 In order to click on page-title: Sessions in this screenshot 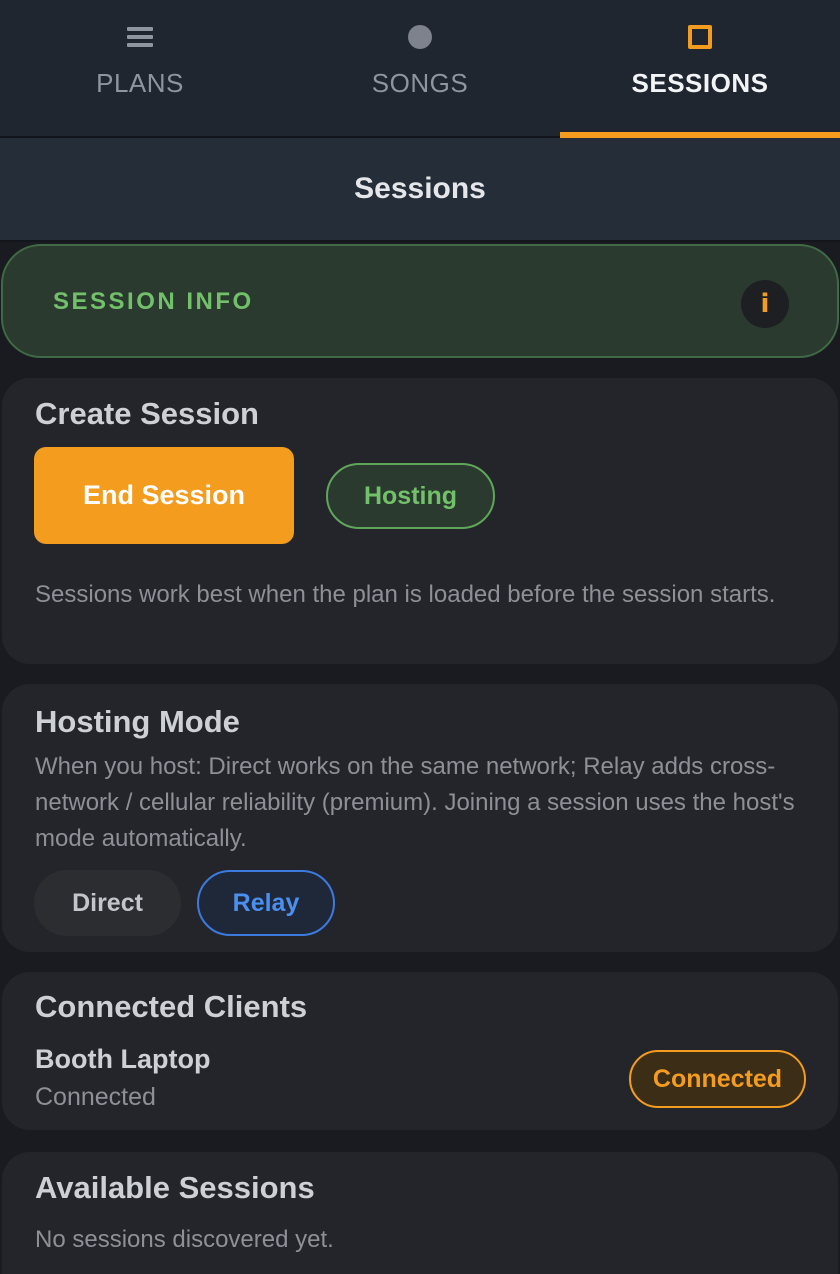, I will do `click(420, 188)`.